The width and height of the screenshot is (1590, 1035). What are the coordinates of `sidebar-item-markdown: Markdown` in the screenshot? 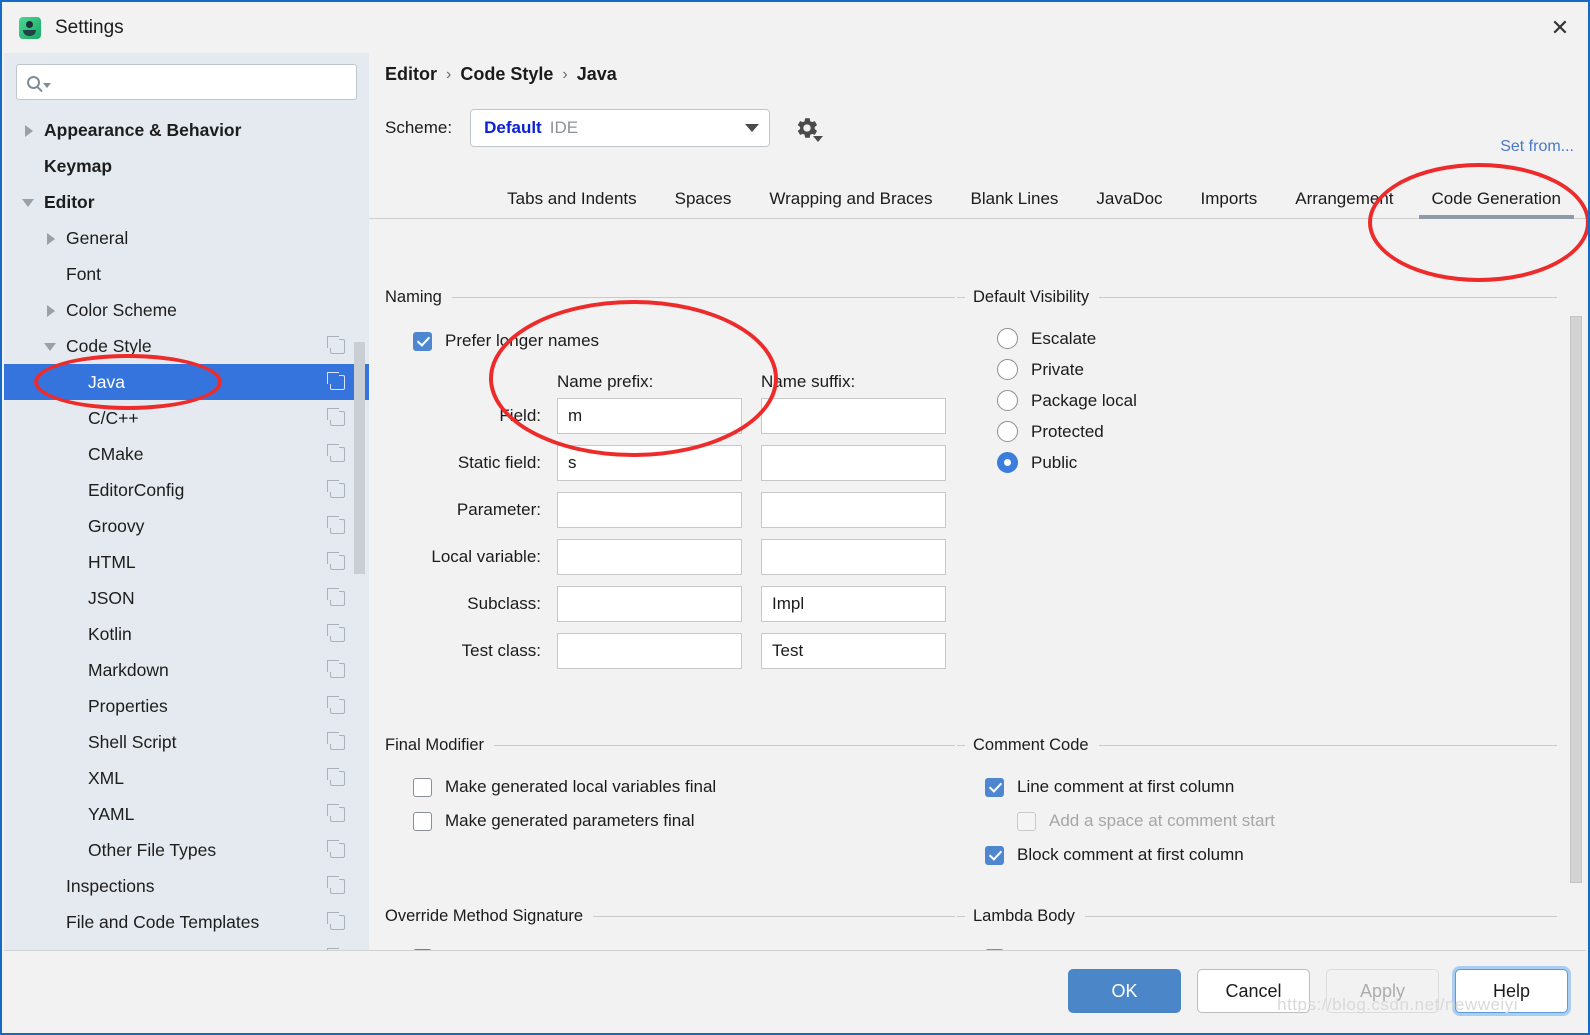 It's located at (186, 670).